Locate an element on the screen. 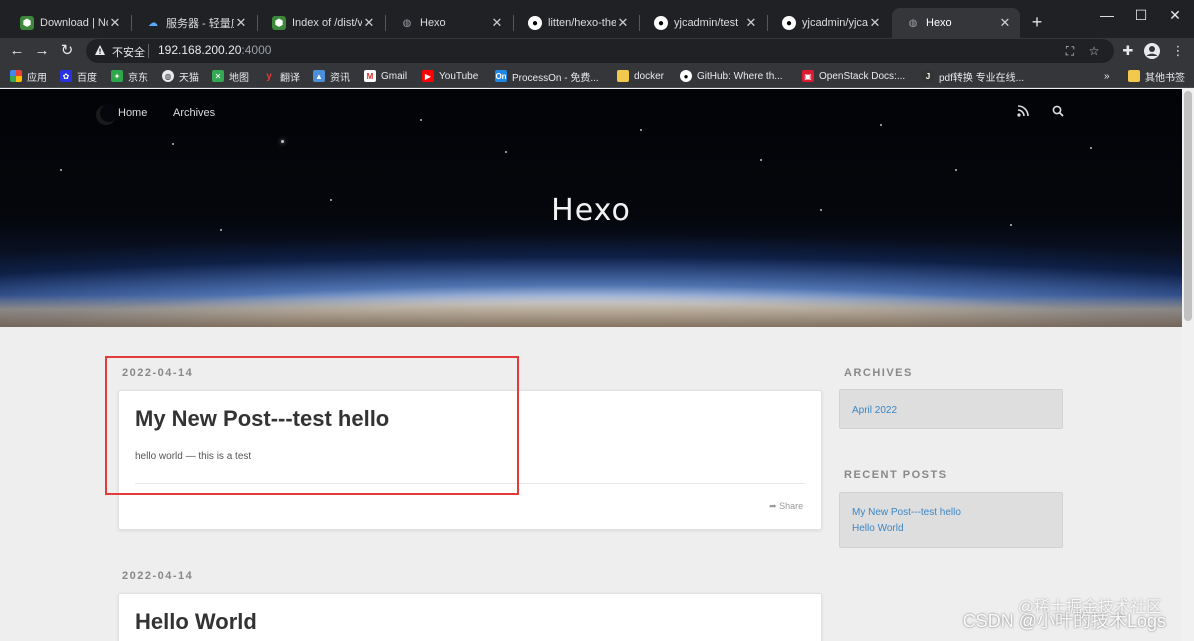 The image size is (1194, 641). bookmark-baidu: ✿ 百度 is located at coordinates (78, 76).